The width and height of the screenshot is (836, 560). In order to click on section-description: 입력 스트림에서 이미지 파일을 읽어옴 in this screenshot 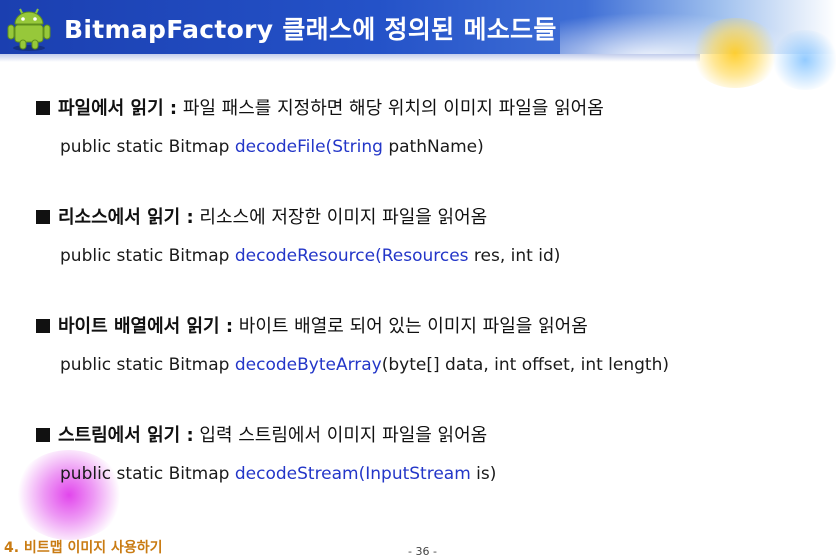, I will do `click(343, 435)`.